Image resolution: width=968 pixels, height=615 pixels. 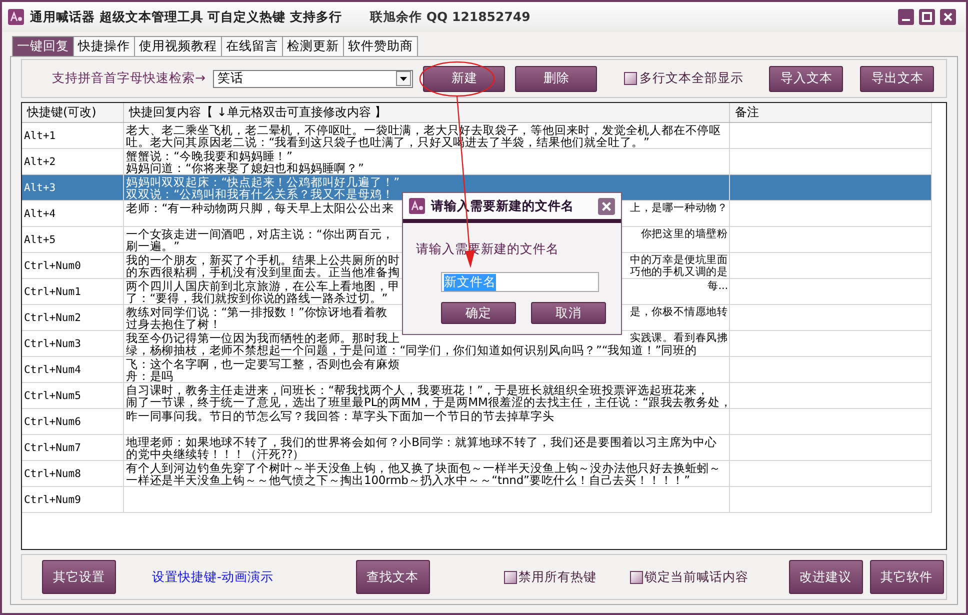 What do you see at coordinates (40, 240) in the screenshot?
I see `hotkey-text: Alt+5` at bounding box center [40, 240].